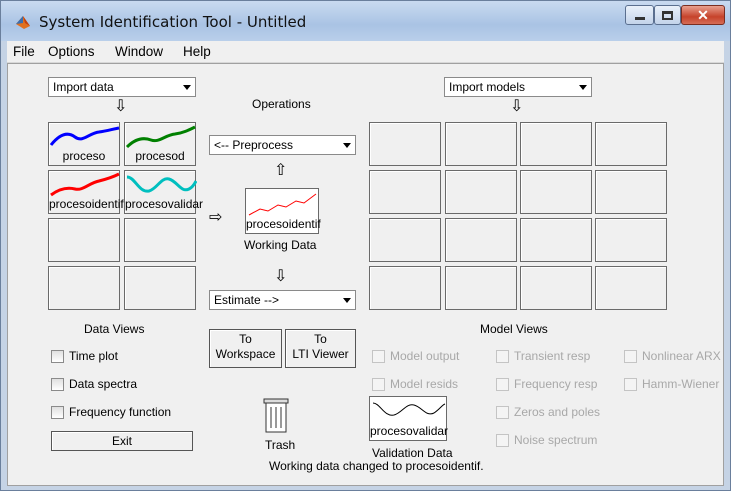  What do you see at coordinates (247, 300) in the screenshot?
I see `estimate-value: Estimate -->` at bounding box center [247, 300].